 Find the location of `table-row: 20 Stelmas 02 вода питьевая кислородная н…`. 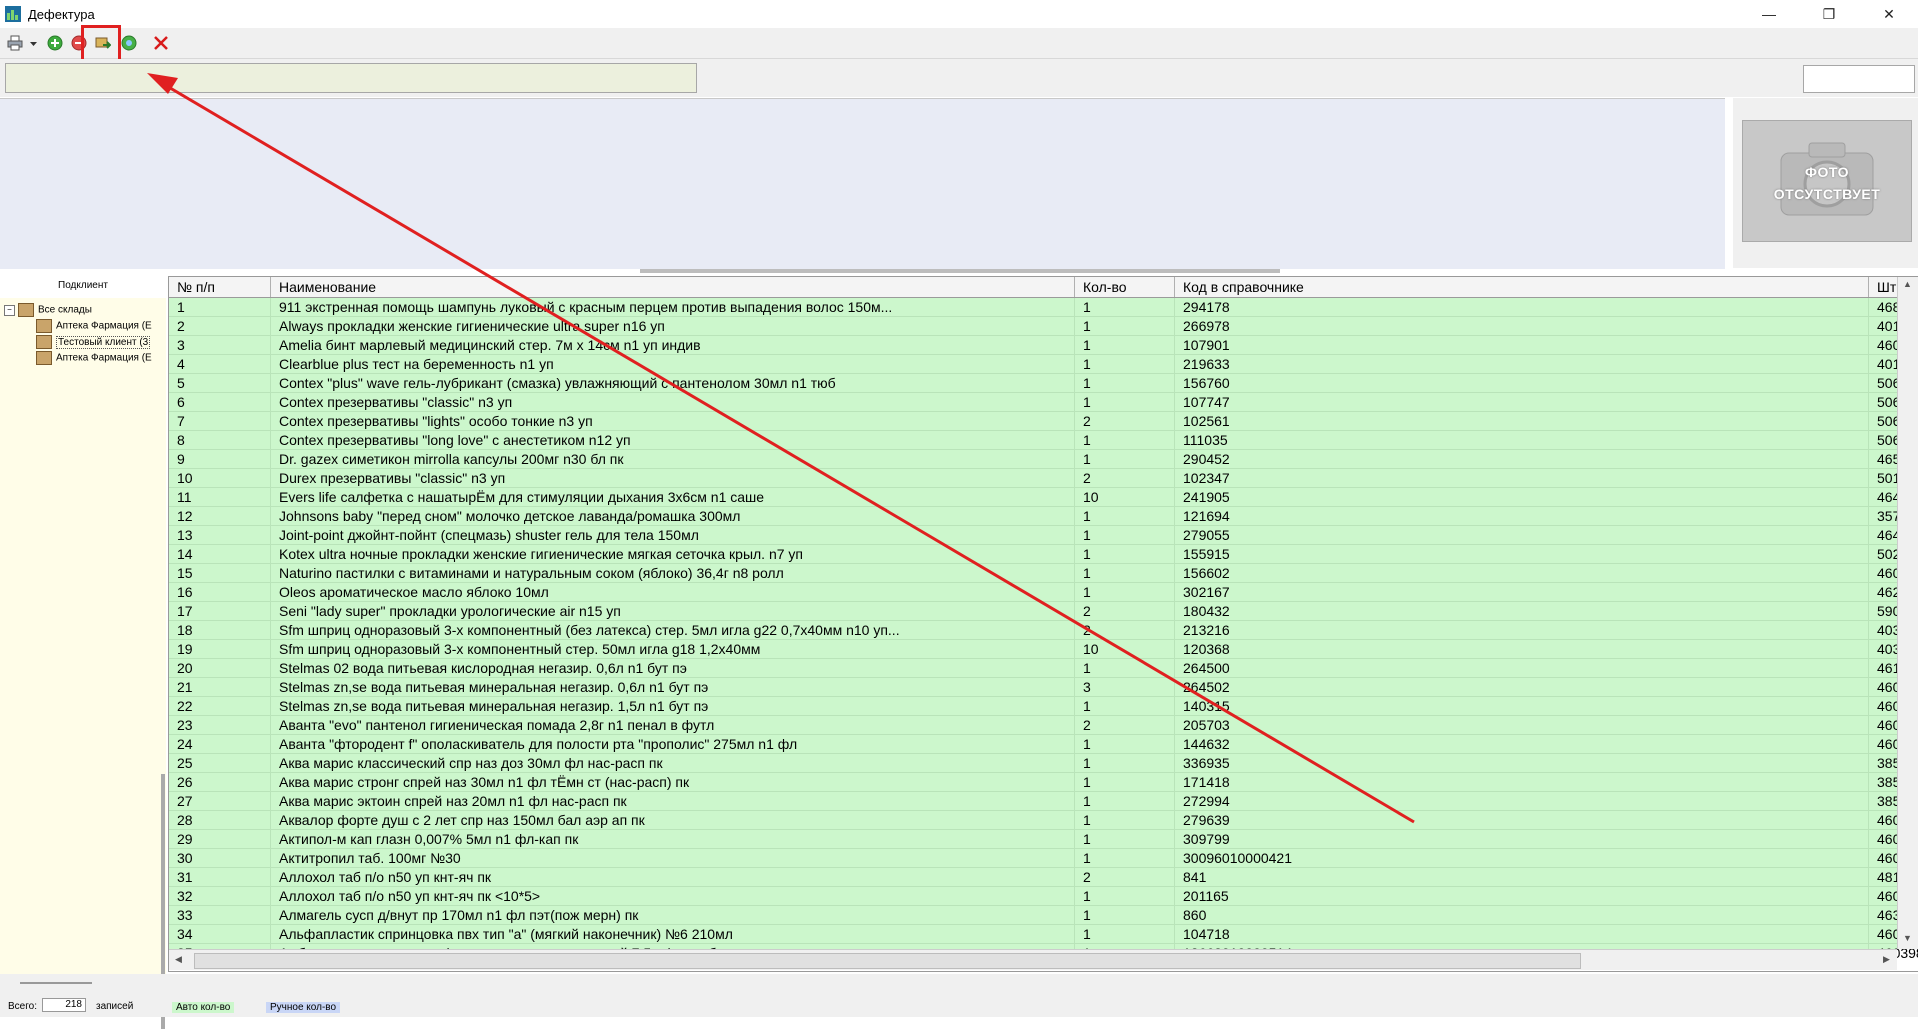

table-row: 20 Stelmas 02 вода питьевая кислородная н… is located at coordinates (1043, 668).